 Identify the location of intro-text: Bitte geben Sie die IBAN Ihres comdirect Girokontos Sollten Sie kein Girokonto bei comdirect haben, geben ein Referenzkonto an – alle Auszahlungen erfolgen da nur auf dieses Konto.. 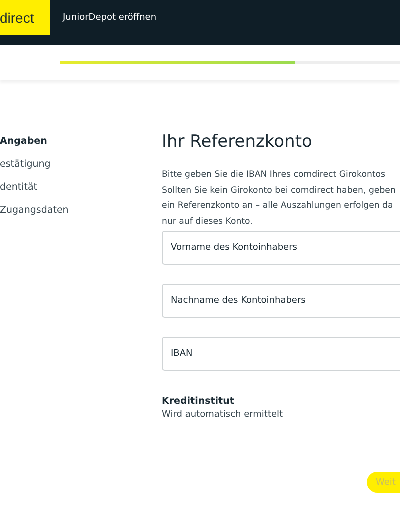
(279, 198).